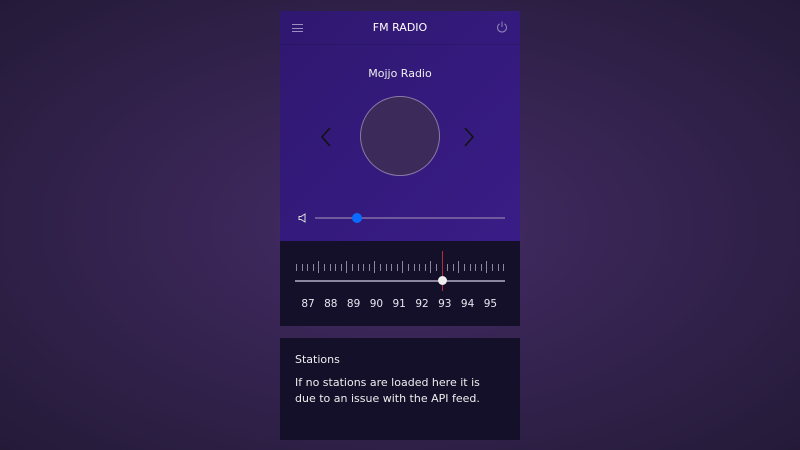 The height and width of the screenshot is (450, 800). What do you see at coordinates (445, 304) in the screenshot?
I see `frequency-label: 93` at bounding box center [445, 304].